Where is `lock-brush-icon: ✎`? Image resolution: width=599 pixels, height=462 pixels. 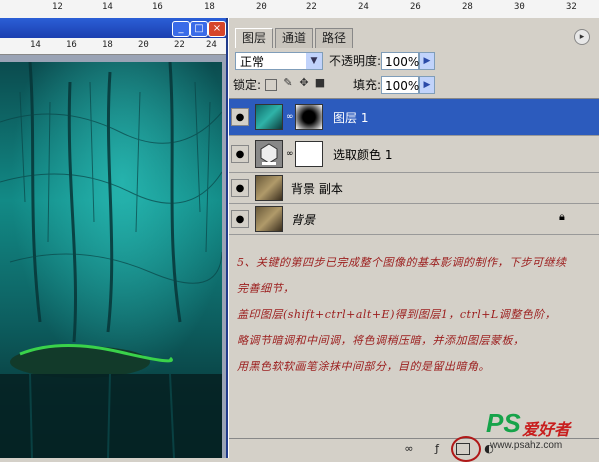
lock-brush-icon: ✎ is located at coordinates (288, 83).